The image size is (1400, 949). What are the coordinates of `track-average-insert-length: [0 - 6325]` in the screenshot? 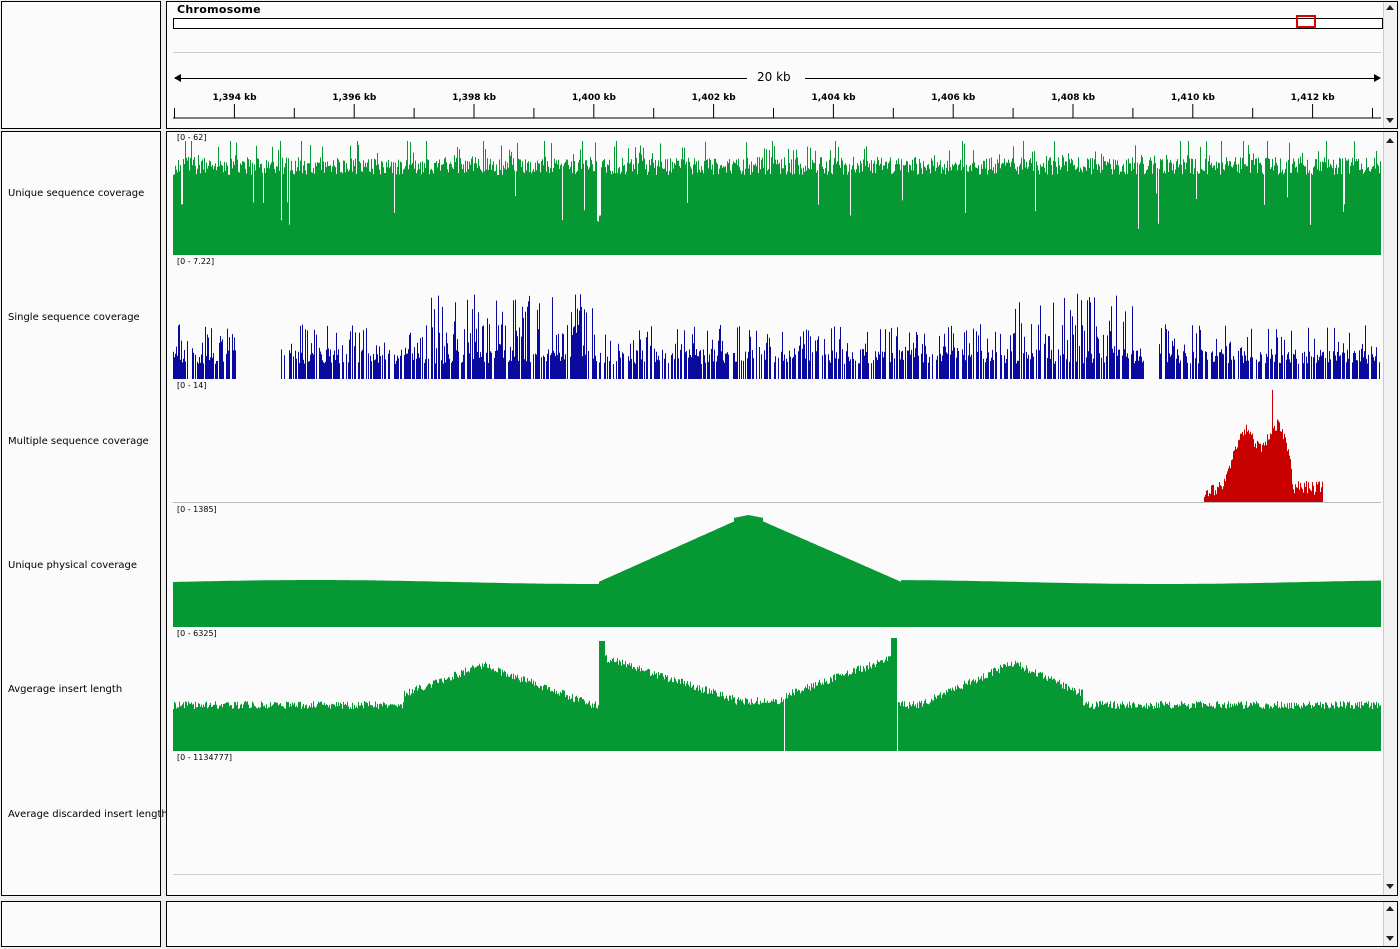 It's located at (777, 689).